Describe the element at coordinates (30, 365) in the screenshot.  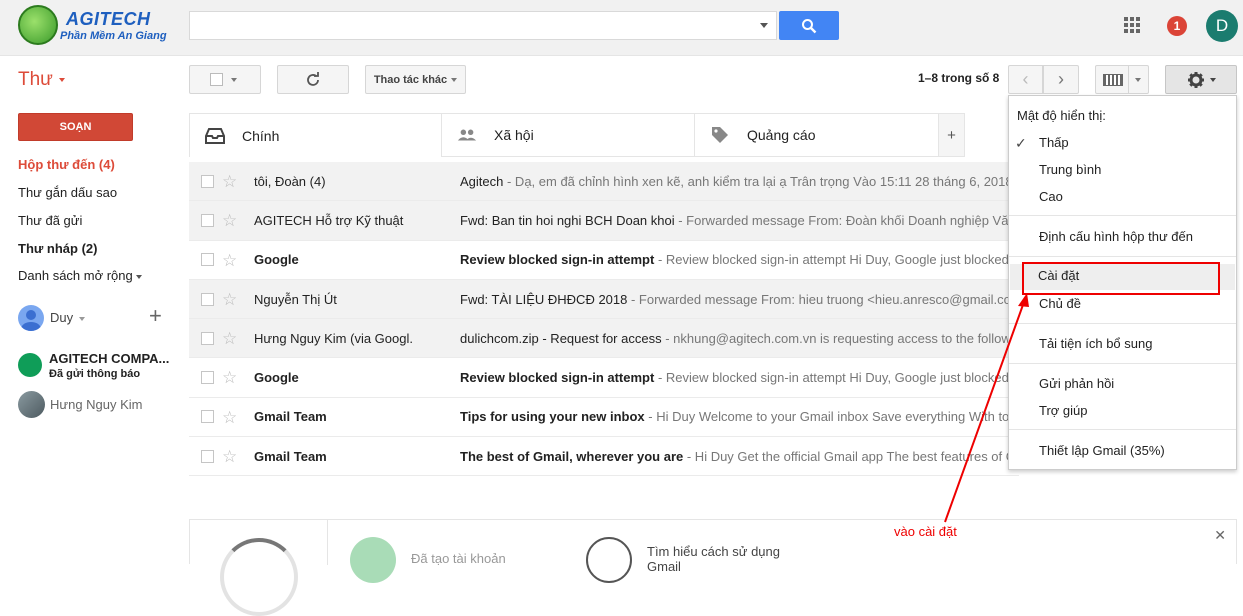
I see `group-chat-icon` at that location.